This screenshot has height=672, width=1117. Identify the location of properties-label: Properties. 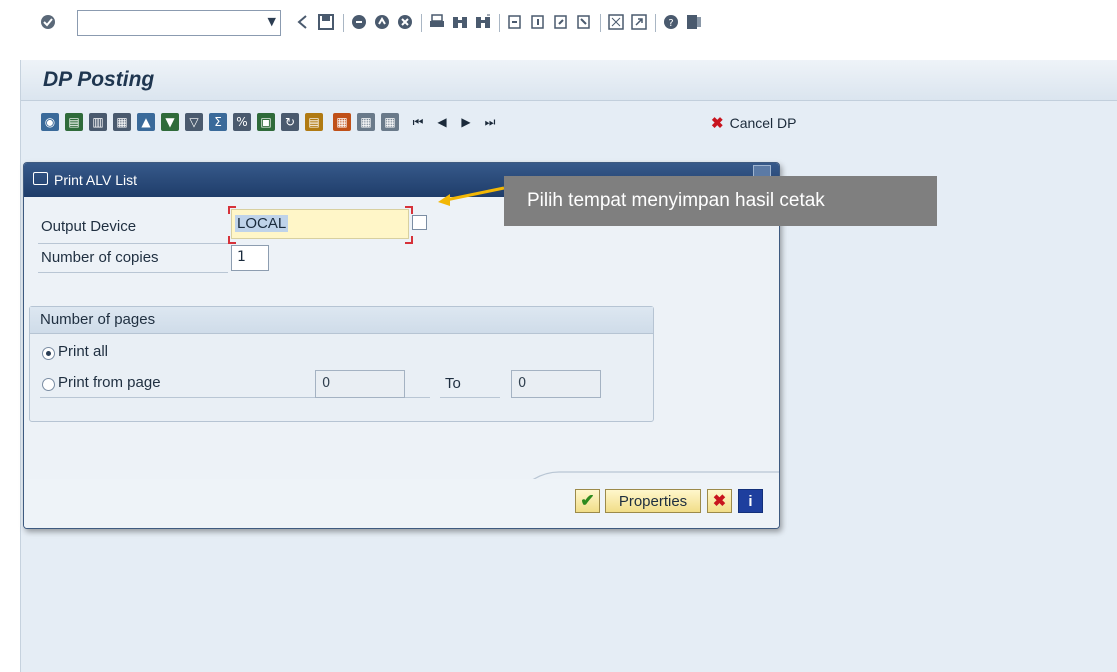
(653, 501).